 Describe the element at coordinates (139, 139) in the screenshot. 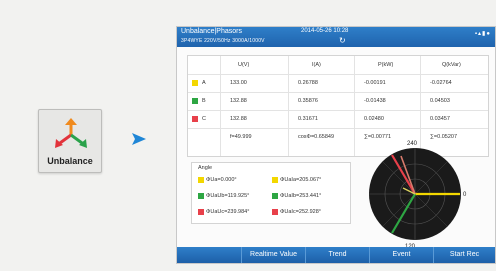

I see `arrow-right-icon` at that location.